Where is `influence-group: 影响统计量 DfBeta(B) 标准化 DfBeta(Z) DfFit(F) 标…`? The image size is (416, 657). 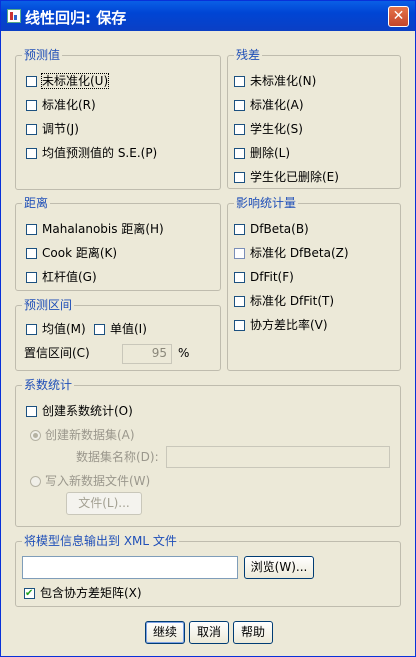 influence-group: 影响统计量 DfBeta(B) 标准化 DfBeta(Z) DfFit(F) 标… is located at coordinates (314, 283).